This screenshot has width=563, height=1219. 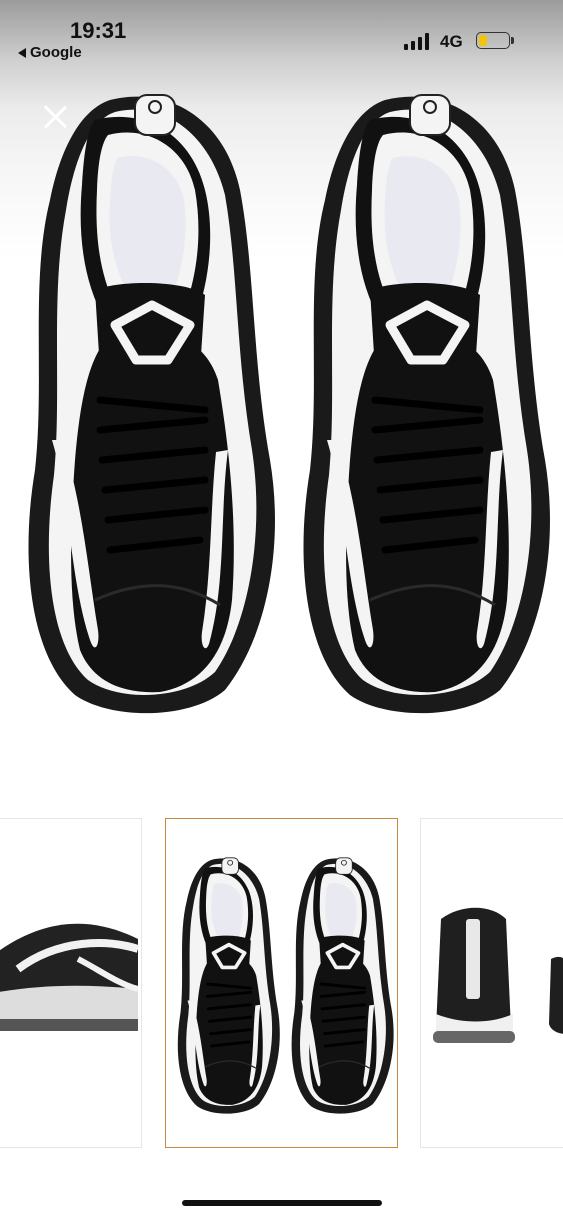 I want to click on battery-icon, so click(x=495, y=40).